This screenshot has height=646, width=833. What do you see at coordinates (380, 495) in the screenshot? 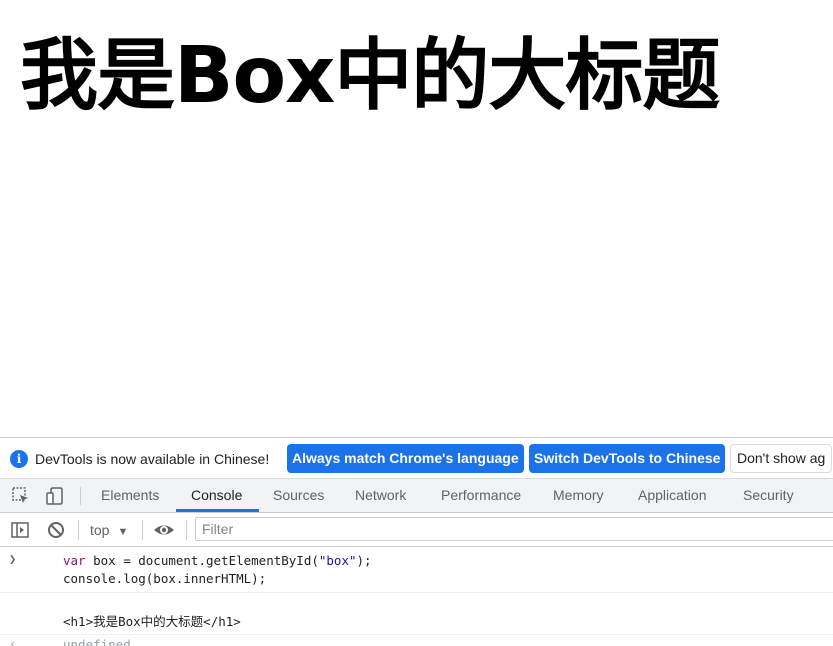
I see `tab-network: Network` at bounding box center [380, 495].